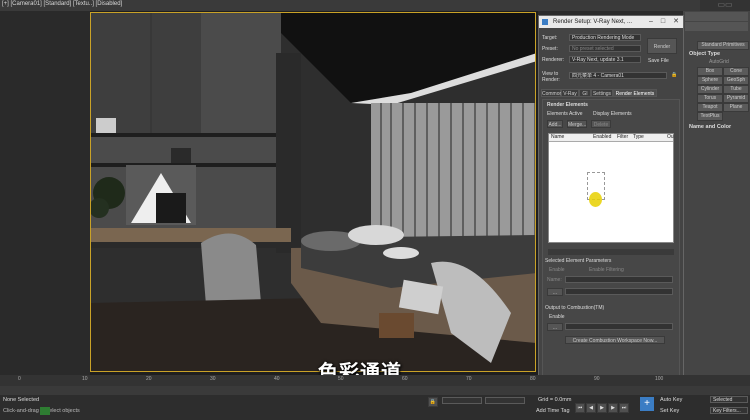 The image size is (750, 420). What do you see at coordinates (433, 402) in the screenshot?
I see `lock-selection-icon: 🔒` at bounding box center [433, 402].